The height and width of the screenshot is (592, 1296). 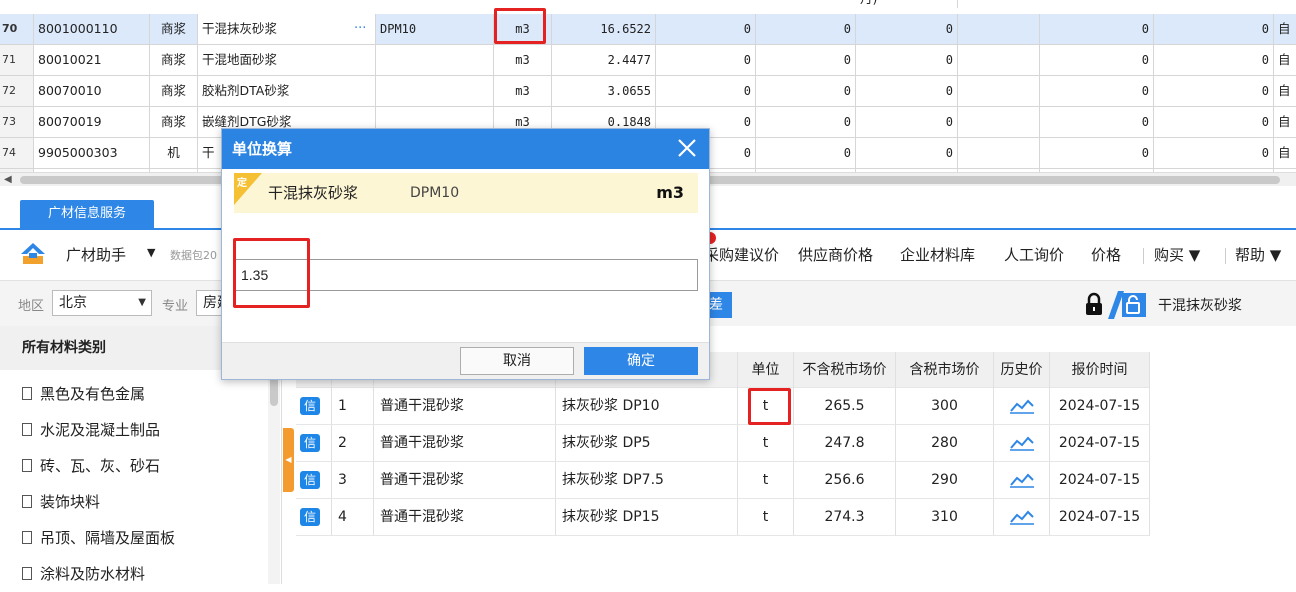 What do you see at coordinates (135, 394) in the screenshot?
I see `sidebar-category-item: 黑色及有色金属` at bounding box center [135, 394].